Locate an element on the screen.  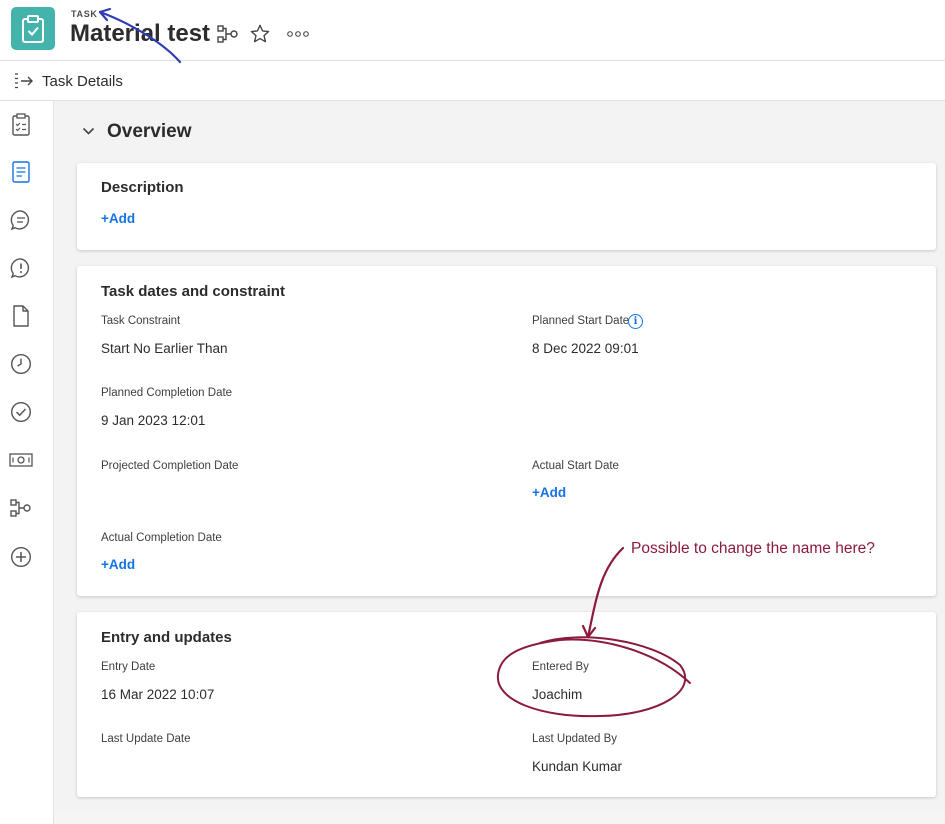
check-circle-icon is located at coordinates (21, 412).